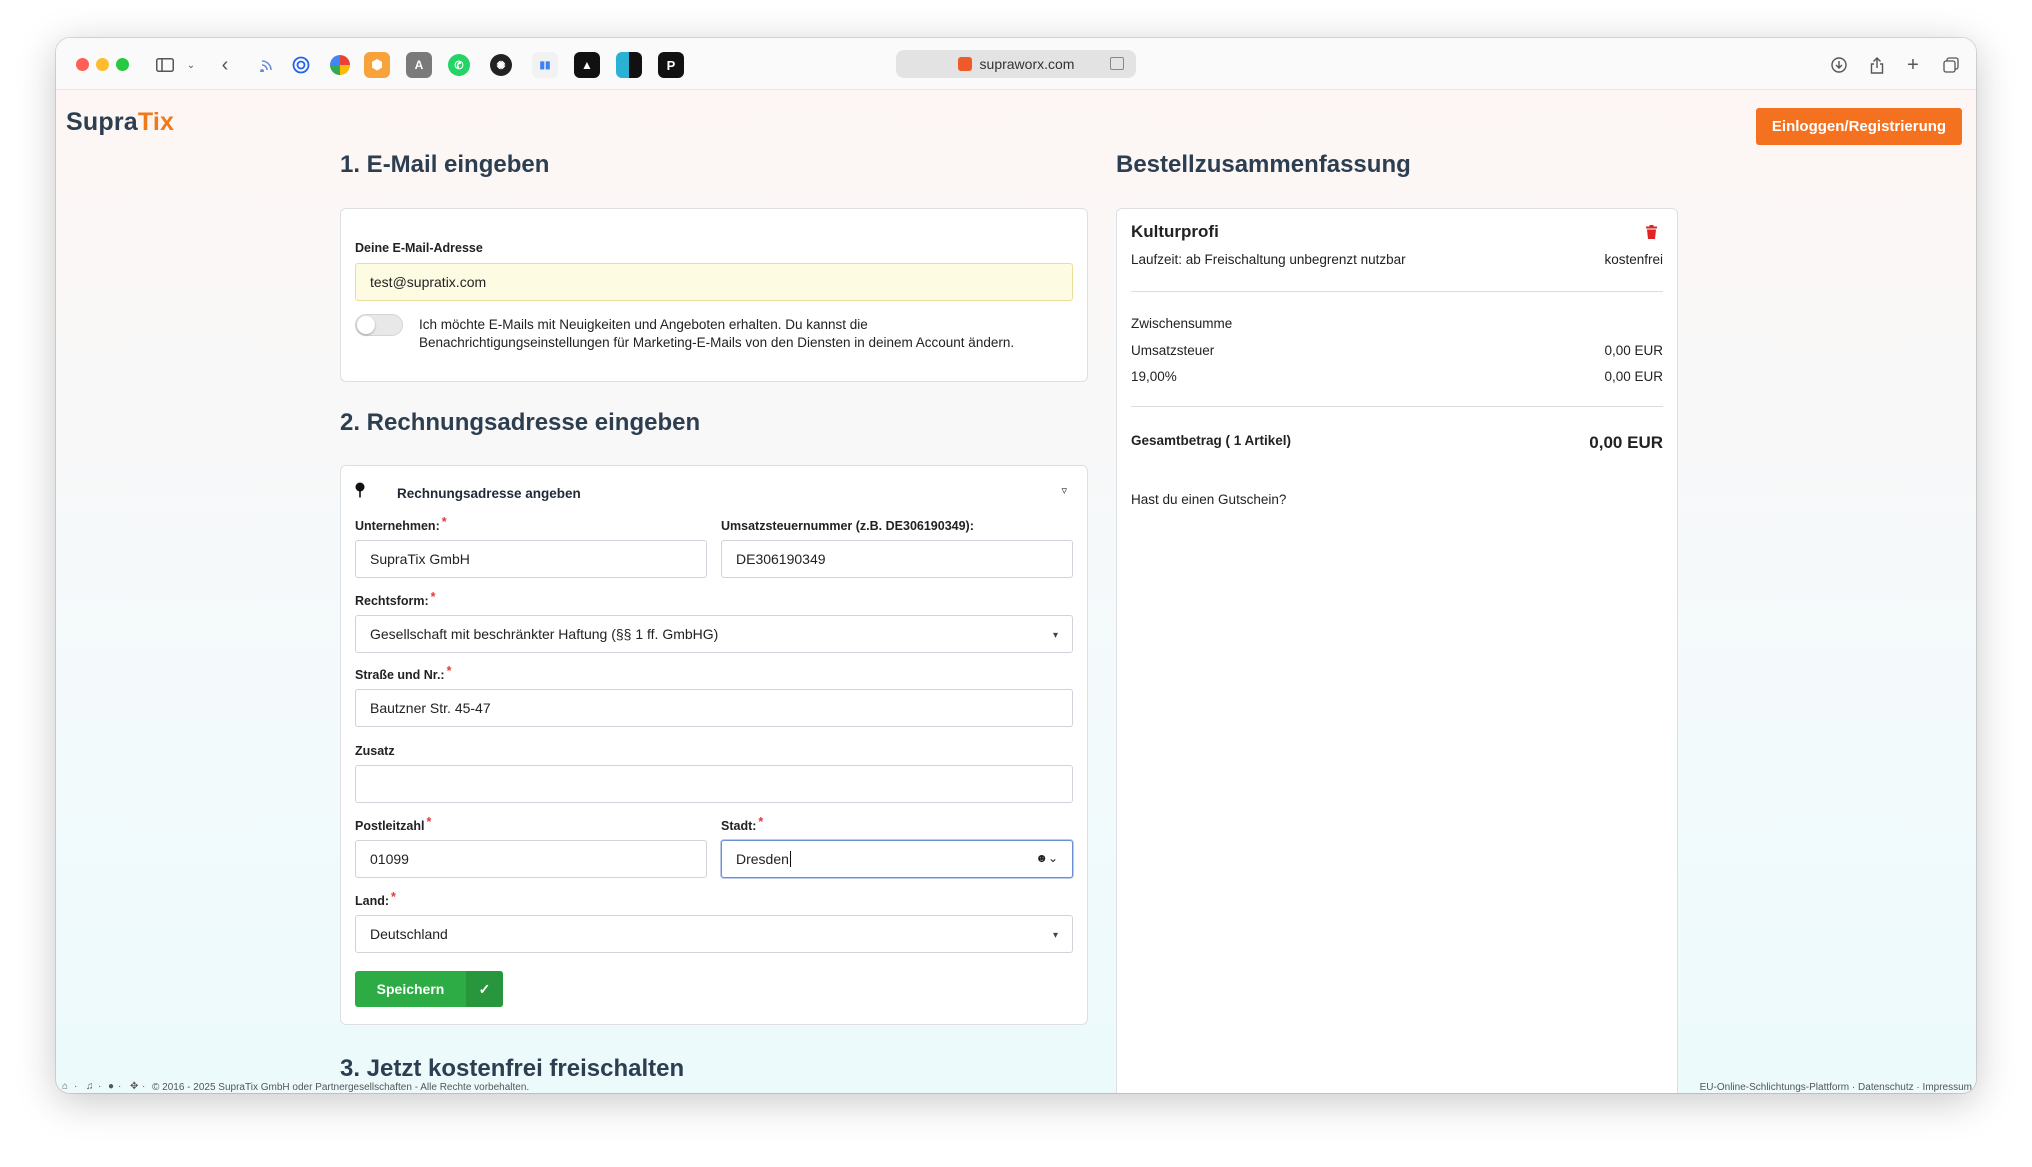 The width and height of the screenshot is (2032, 1167). Describe the element at coordinates (379, 325) in the screenshot. I see `newsletter-toggle` at that location.